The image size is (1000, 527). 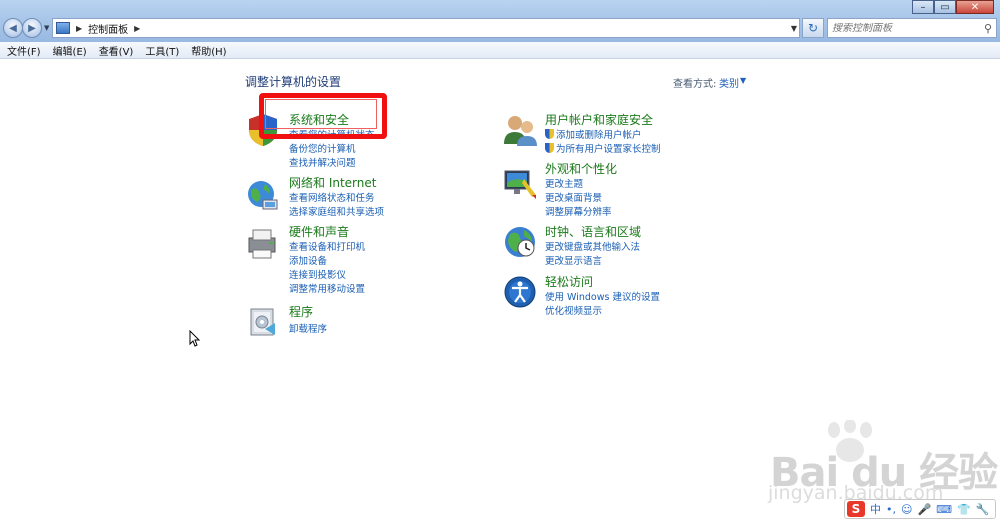 I want to click on control-panel-icon, so click(x=63, y=28).